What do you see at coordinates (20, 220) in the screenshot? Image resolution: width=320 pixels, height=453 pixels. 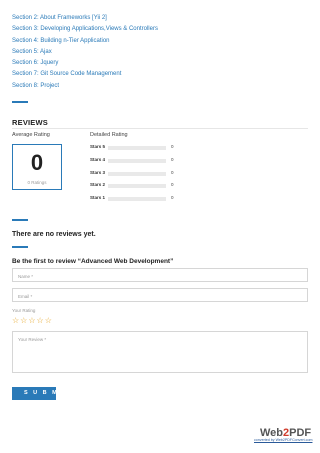 I see `reviews-accent-divider` at bounding box center [20, 220].